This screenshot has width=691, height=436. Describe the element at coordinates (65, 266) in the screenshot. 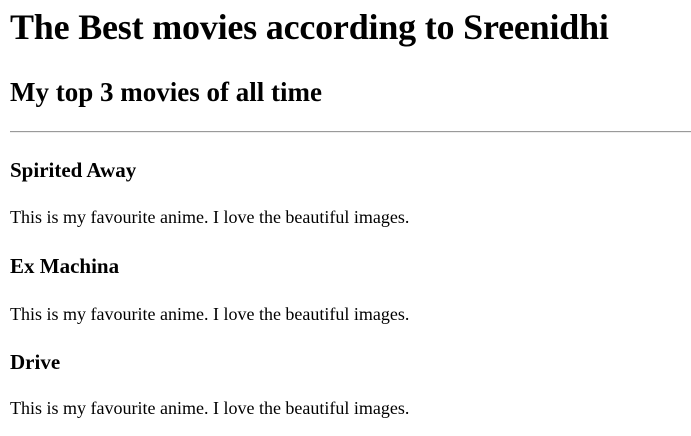

I see `movie-title: Ex Machina` at that location.